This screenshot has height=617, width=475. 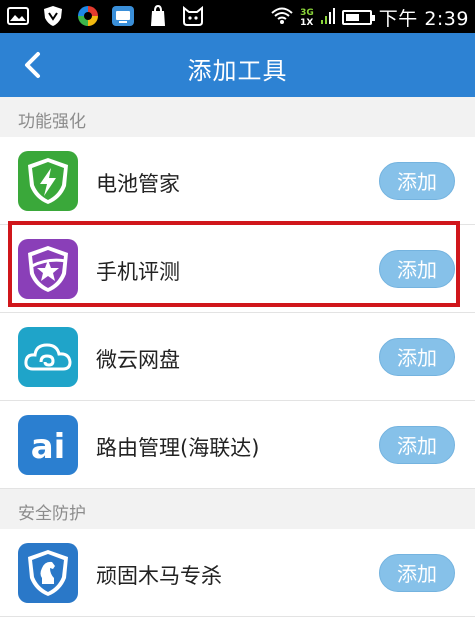 I want to click on battery-shield-icon, so click(x=48, y=181).